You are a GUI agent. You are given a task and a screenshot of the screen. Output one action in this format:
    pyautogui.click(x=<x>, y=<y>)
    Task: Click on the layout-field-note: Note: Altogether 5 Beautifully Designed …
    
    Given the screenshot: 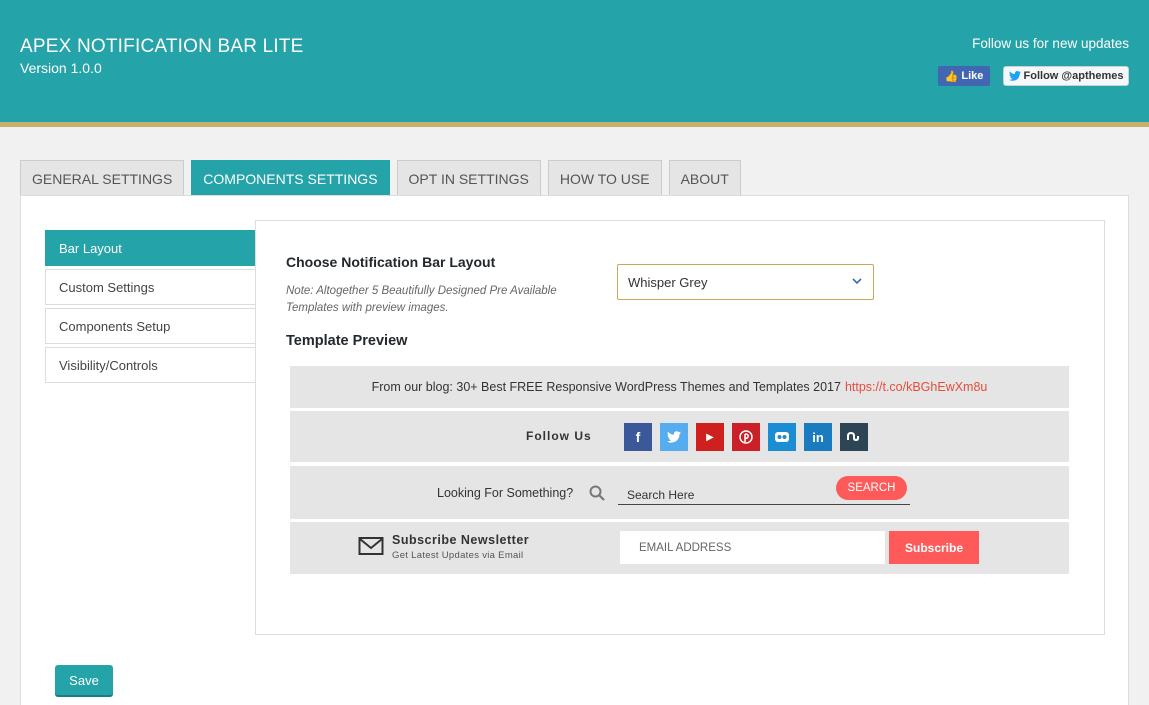 What is the action you would take?
    pyautogui.click(x=421, y=299)
    